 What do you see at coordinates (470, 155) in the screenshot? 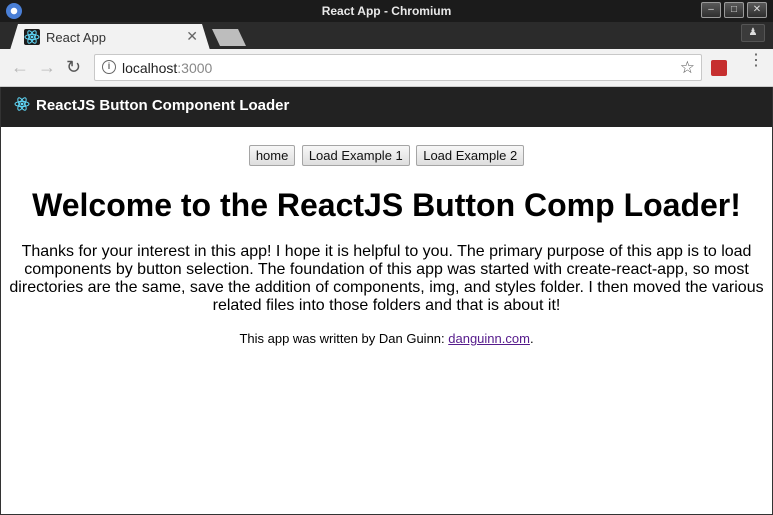
I see `load-example-2-button: Load Example 2` at bounding box center [470, 155].